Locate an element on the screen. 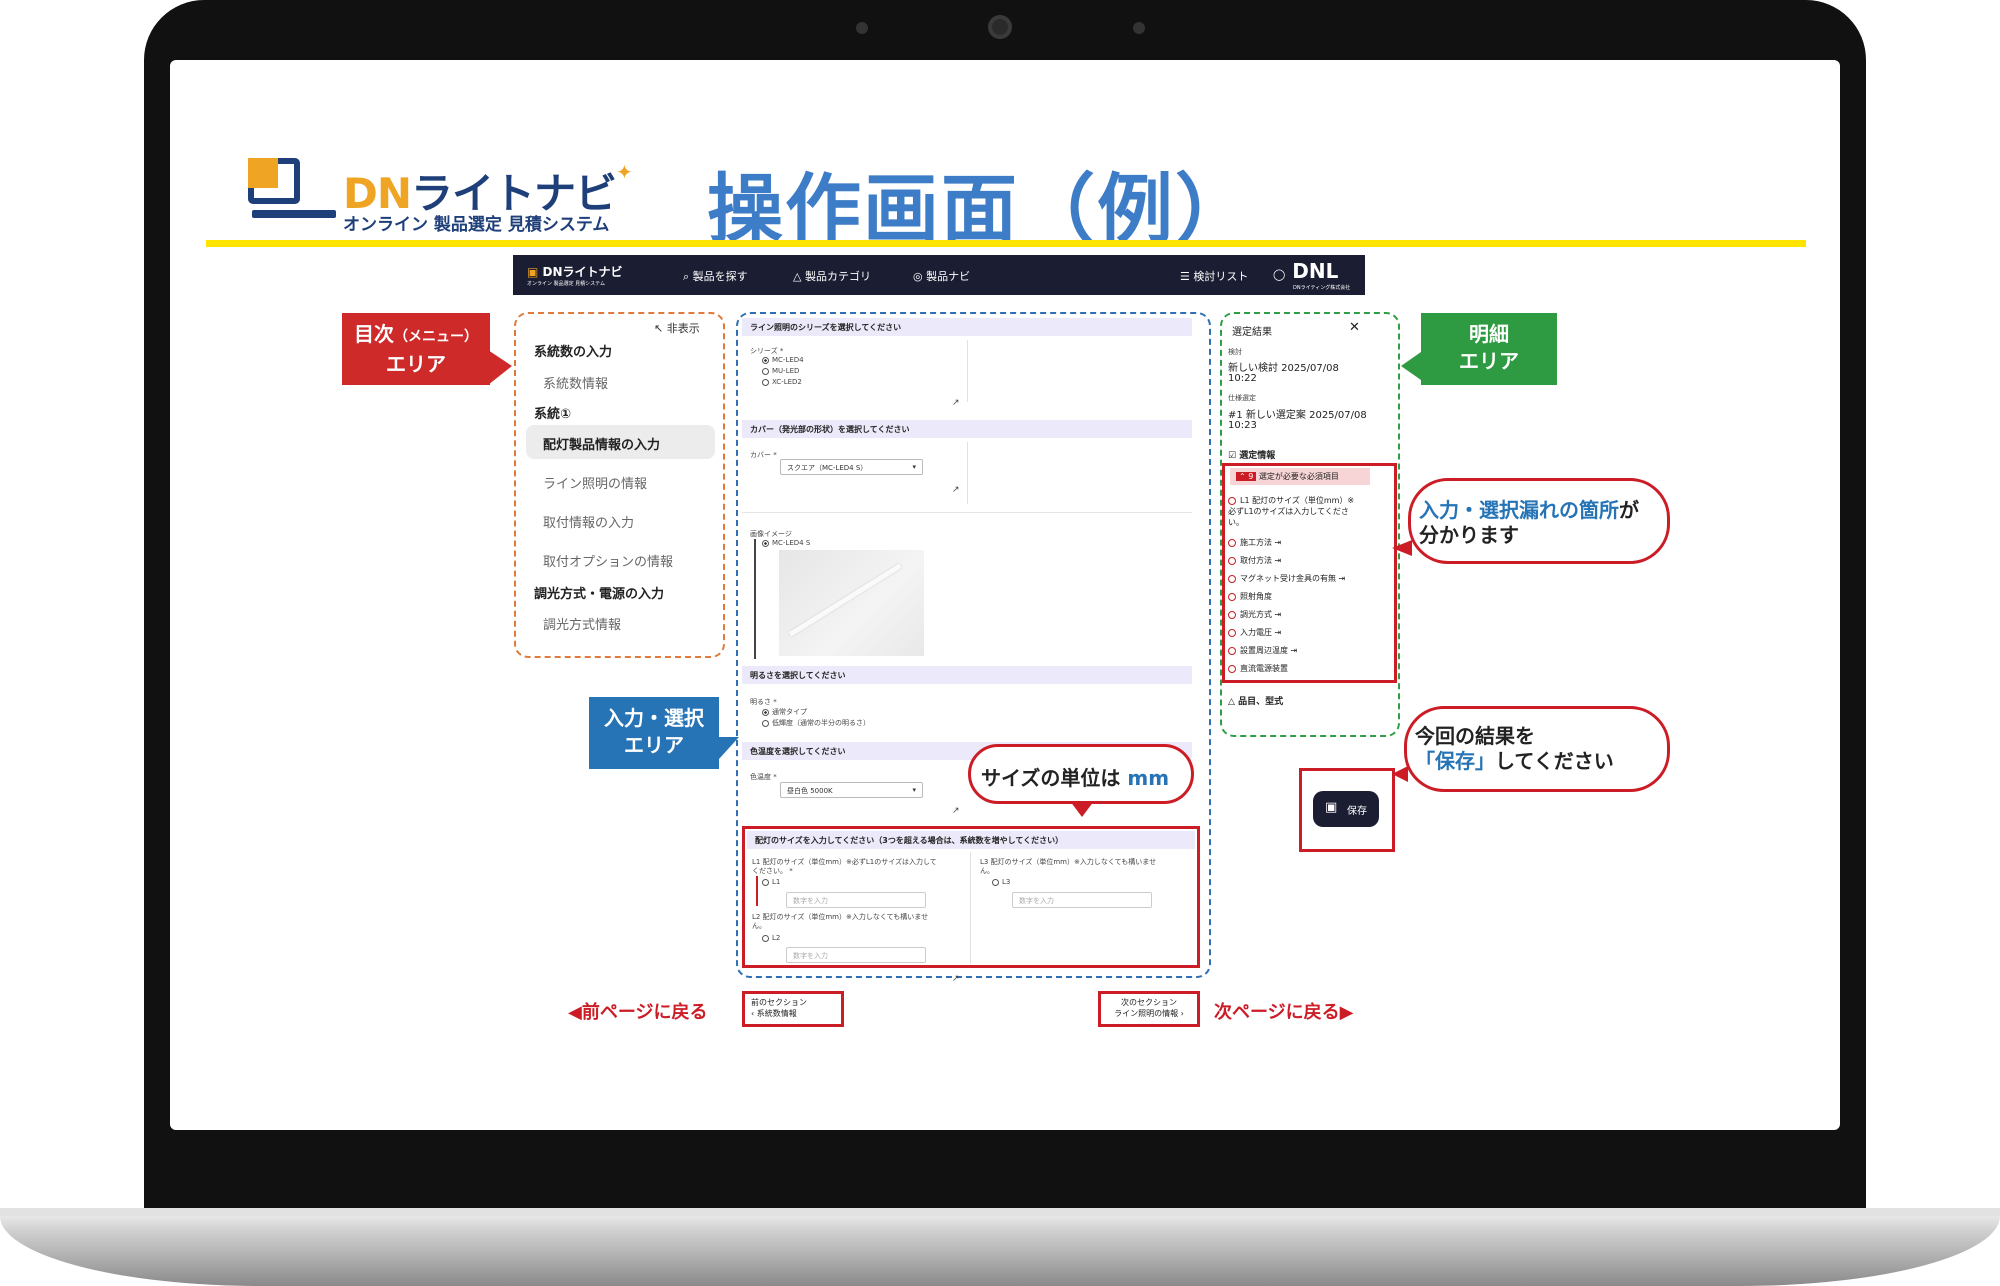  l2-radio: L2 is located at coordinates (771, 938).